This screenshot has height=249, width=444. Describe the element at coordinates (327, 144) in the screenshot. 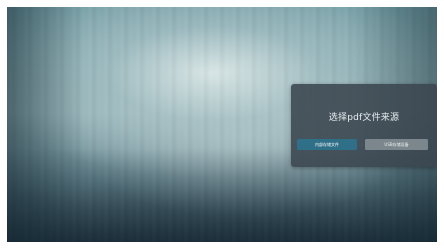

I see `internal-storage-button: 内部存储文件` at that location.